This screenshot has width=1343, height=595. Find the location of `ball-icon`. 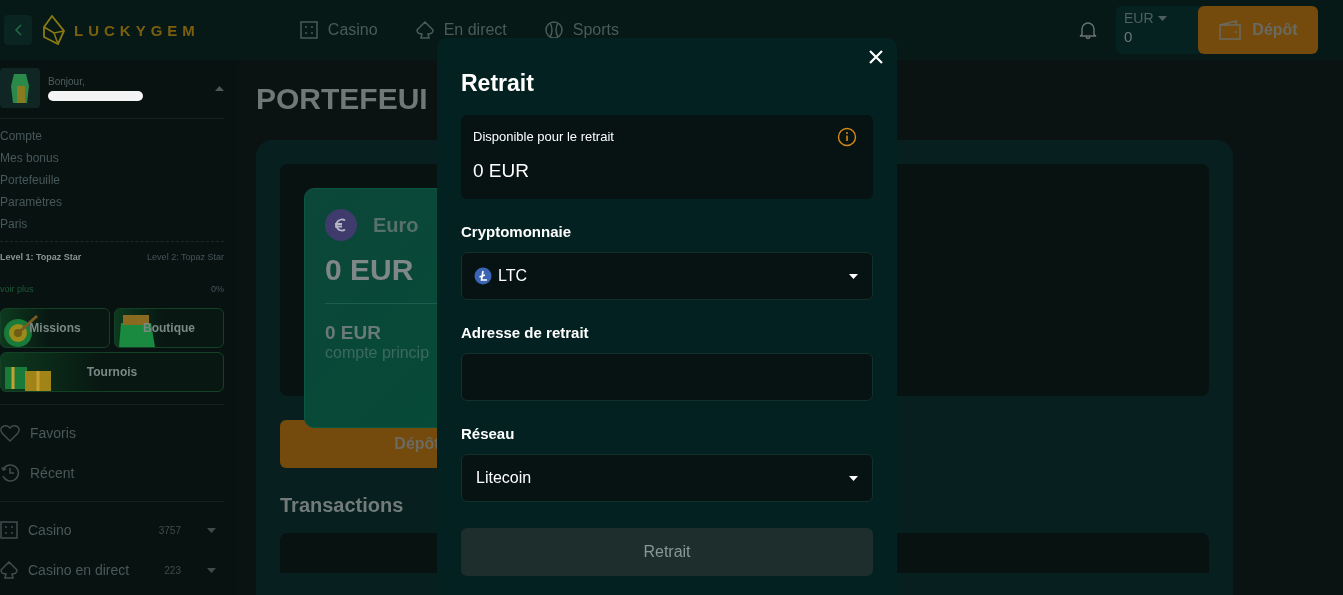

ball-icon is located at coordinates (553, 30).